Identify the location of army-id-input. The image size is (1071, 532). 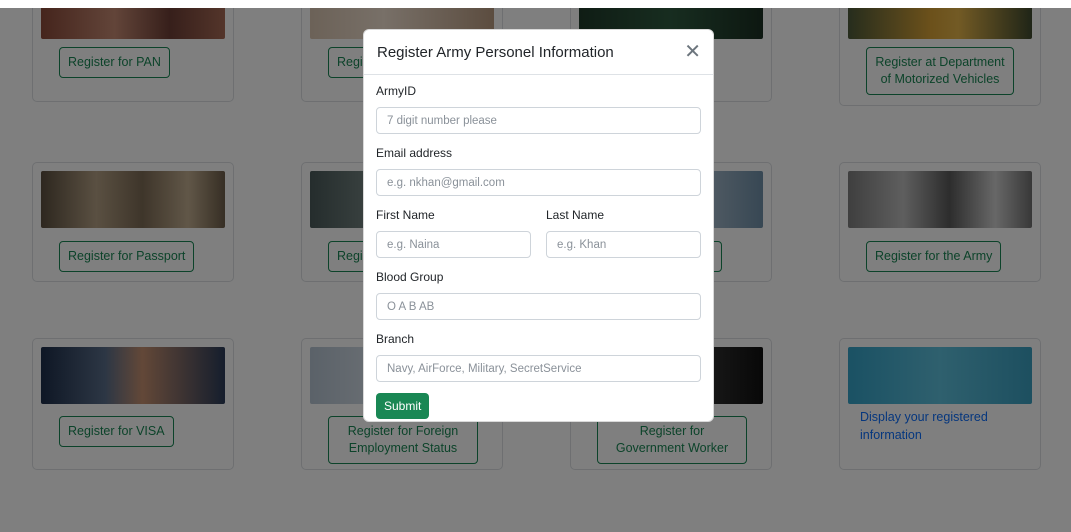
(538, 120).